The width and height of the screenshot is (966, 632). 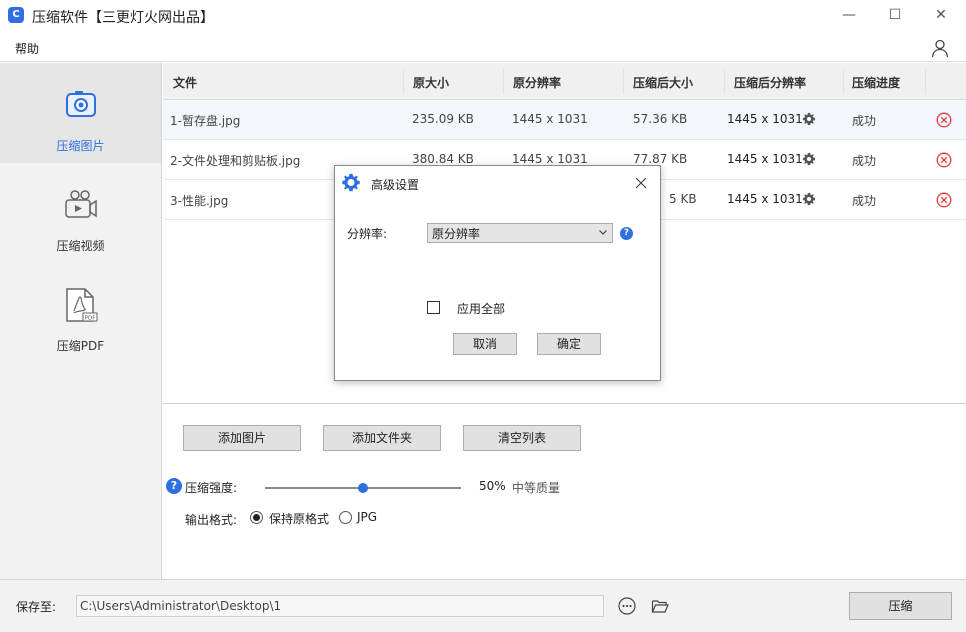 I want to click on sidebar: 压缩图片 压缩视频 PDF 压缩PDF, so click(x=81, y=321).